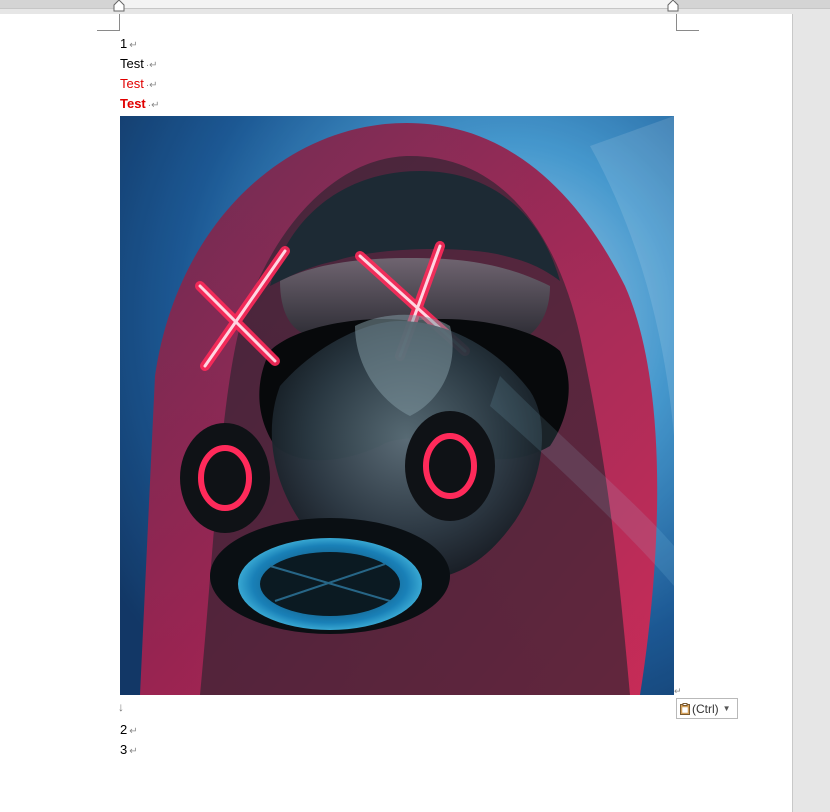 Image resolution: width=830 pixels, height=812 pixels. I want to click on ruler-label: 38, so click(647, 1).